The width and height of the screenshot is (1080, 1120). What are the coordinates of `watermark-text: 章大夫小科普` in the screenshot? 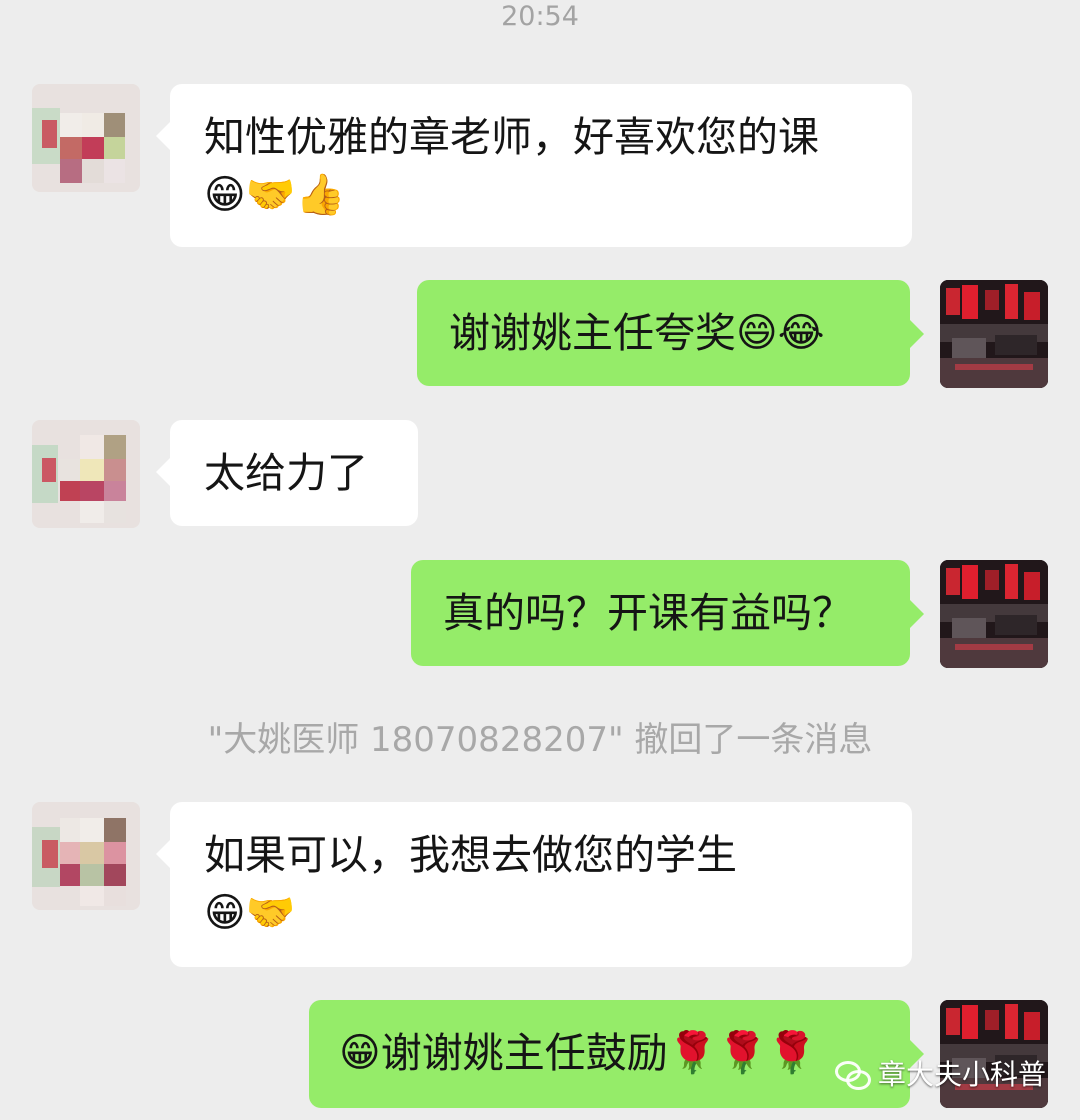 It's located at (962, 1074).